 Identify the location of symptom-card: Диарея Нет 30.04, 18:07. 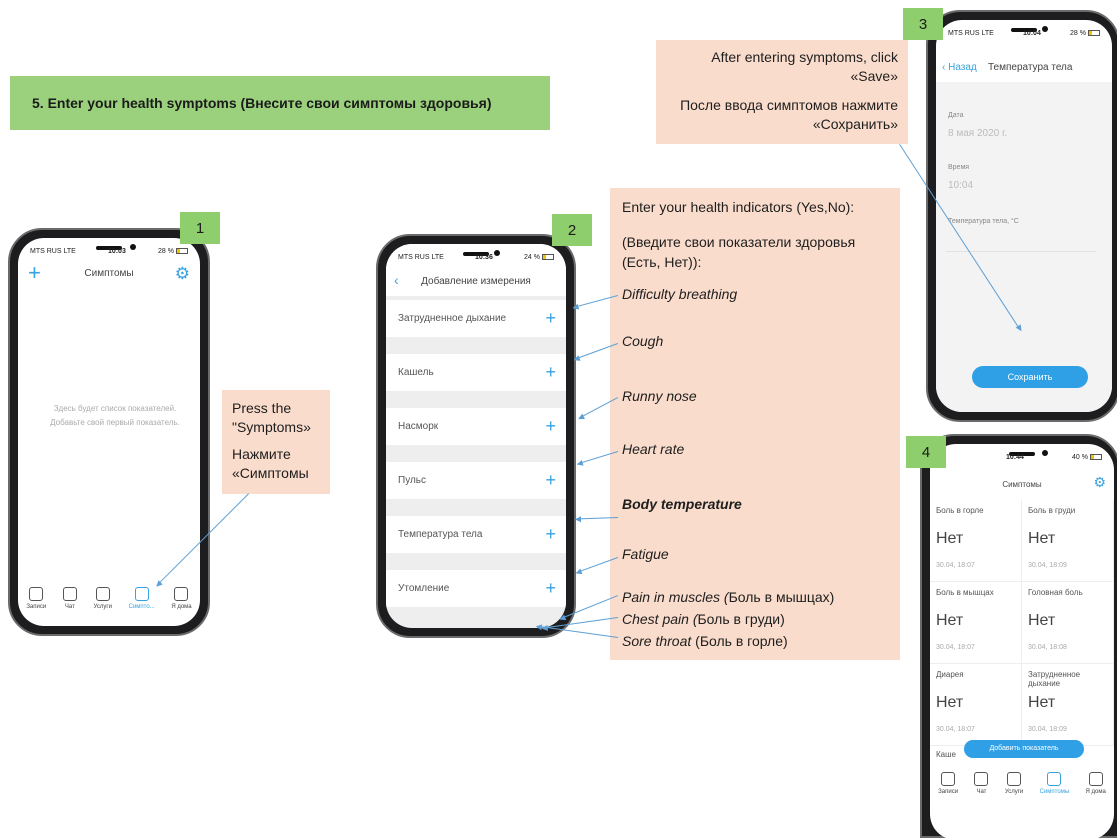
(976, 705).